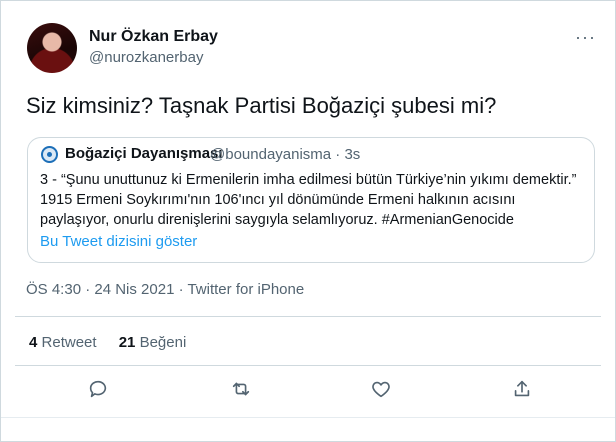 The height and width of the screenshot is (442, 616). I want to click on show-thread-link: Bu Tweet dizisini göster, so click(118, 241).